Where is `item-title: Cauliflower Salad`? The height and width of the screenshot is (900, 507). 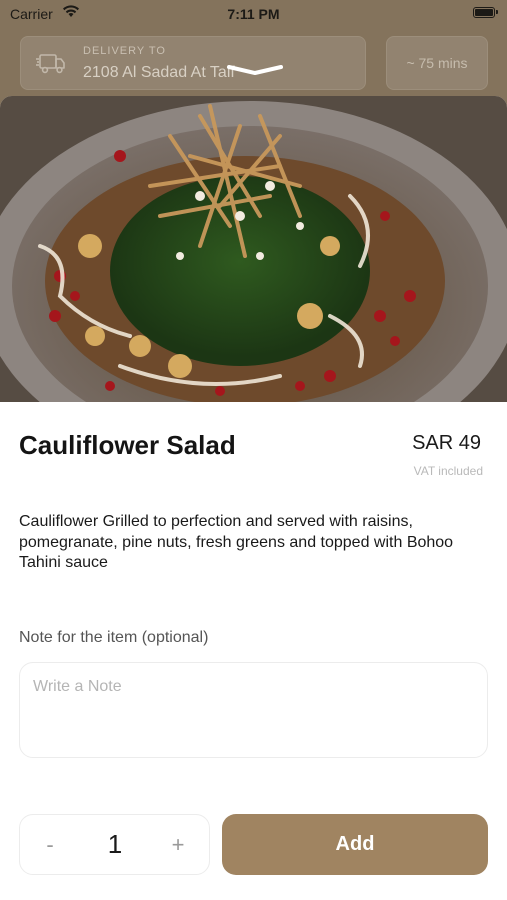 item-title: Cauliflower Salad is located at coordinates (127, 445).